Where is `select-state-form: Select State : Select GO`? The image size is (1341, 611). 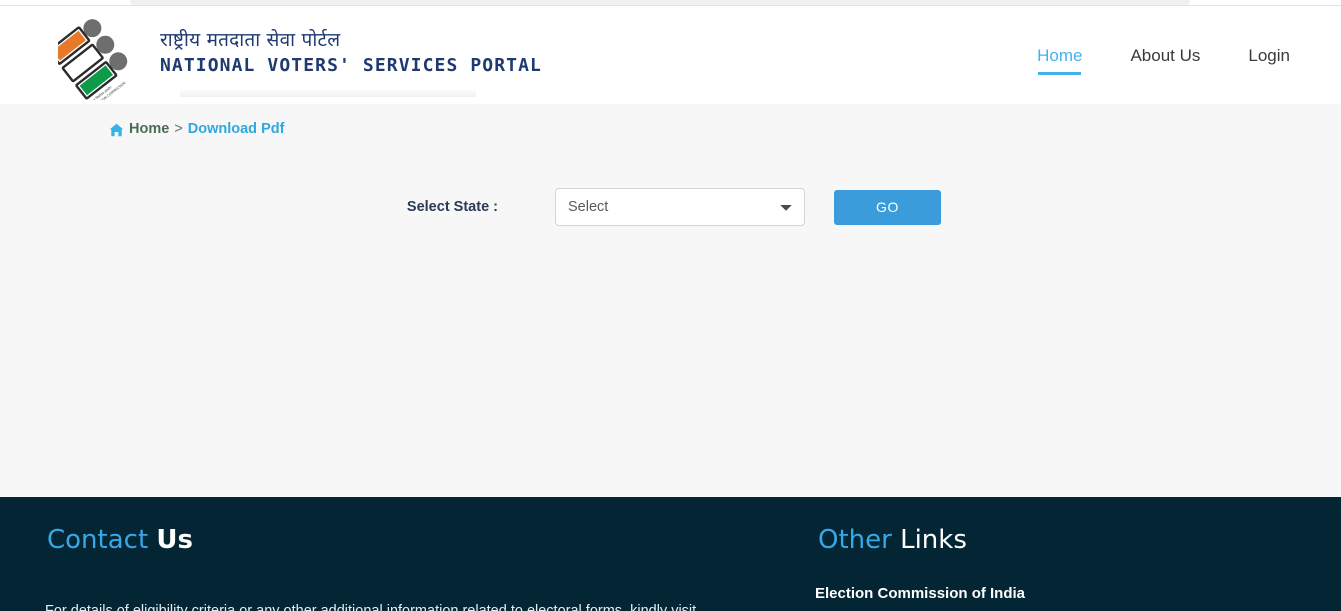 select-state-form: Select State : Select GO is located at coordinates (670, 207).